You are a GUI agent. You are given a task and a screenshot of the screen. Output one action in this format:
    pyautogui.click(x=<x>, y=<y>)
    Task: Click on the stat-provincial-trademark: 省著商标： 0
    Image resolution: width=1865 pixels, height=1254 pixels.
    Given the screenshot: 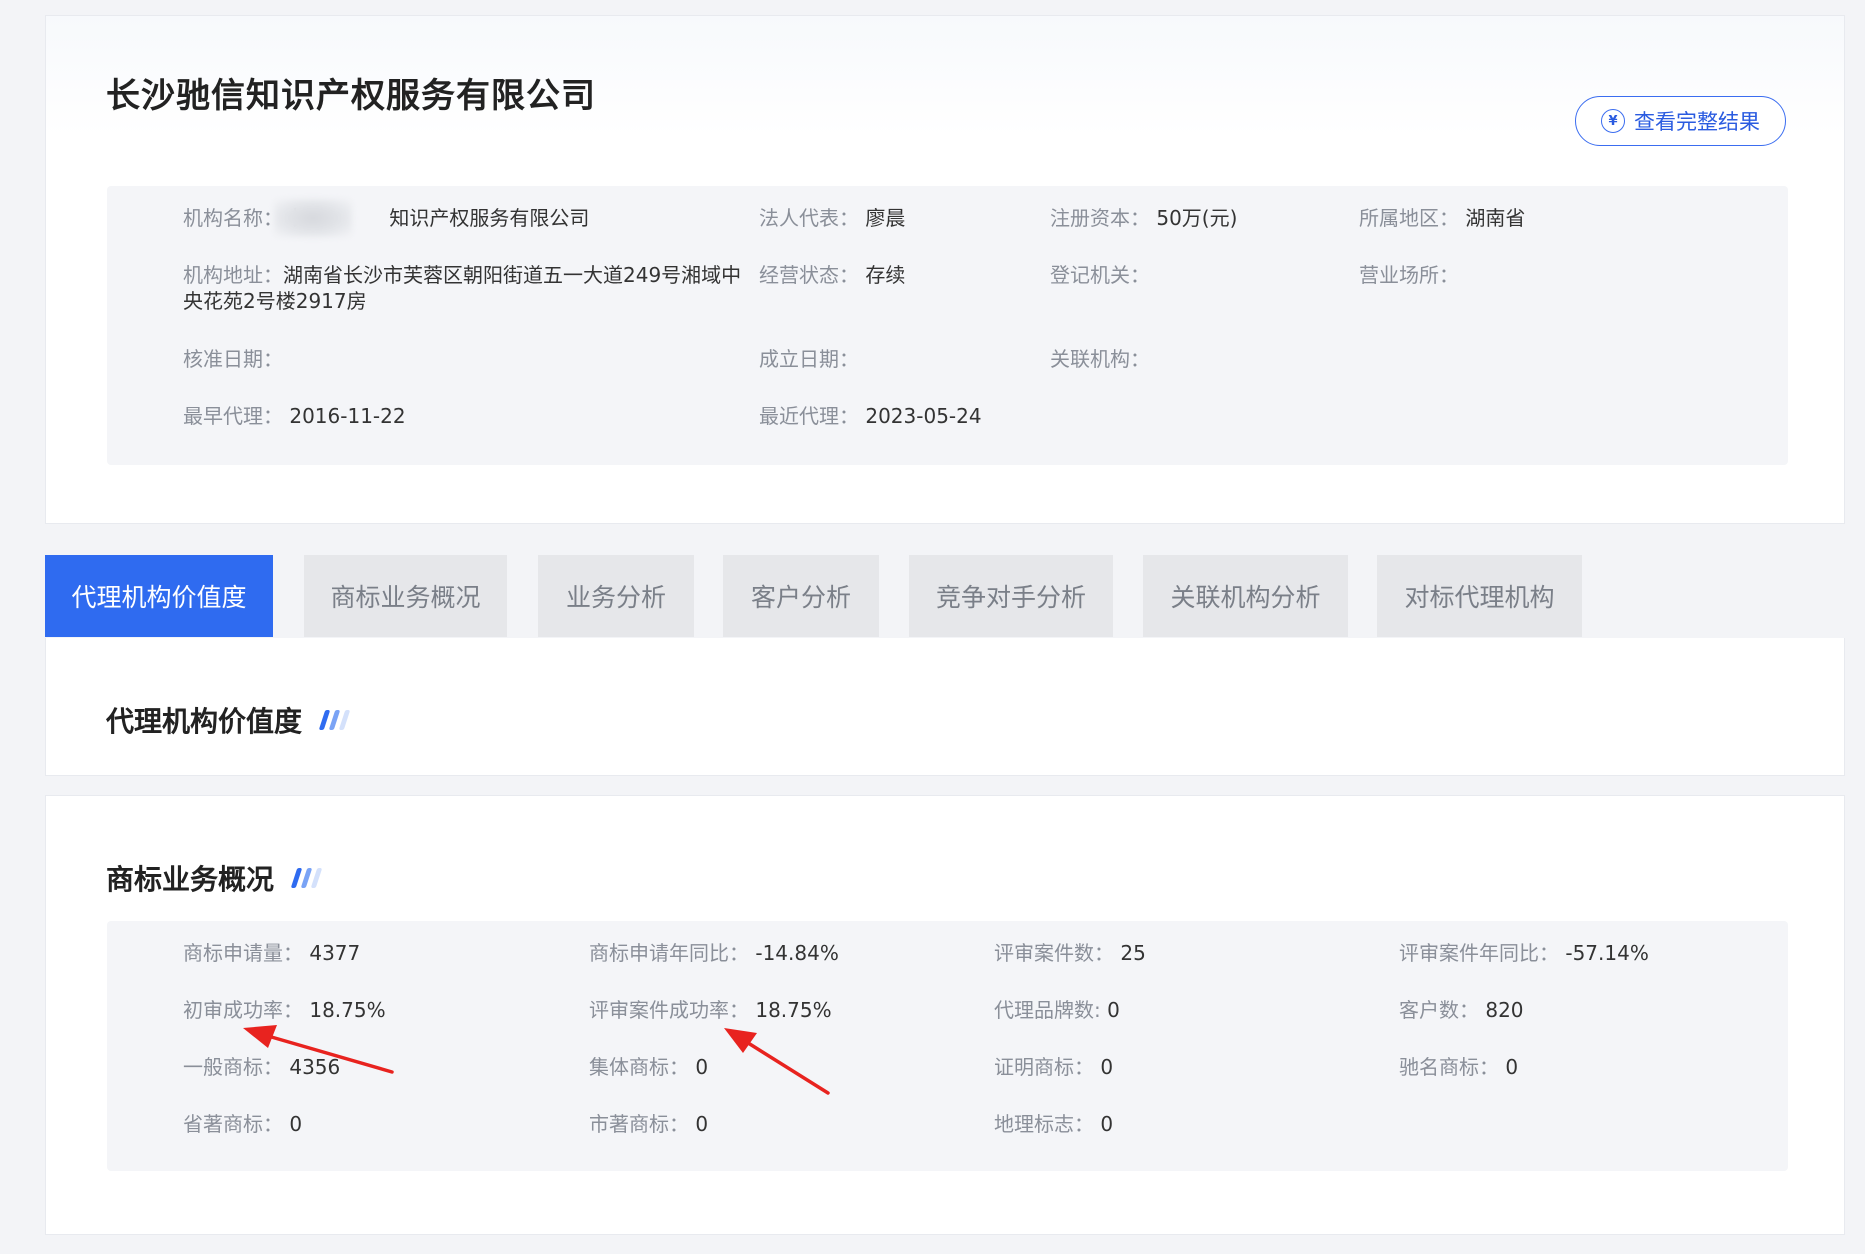 What is the action you would take?
    pyautogui.click(x=242, y=1124)
    